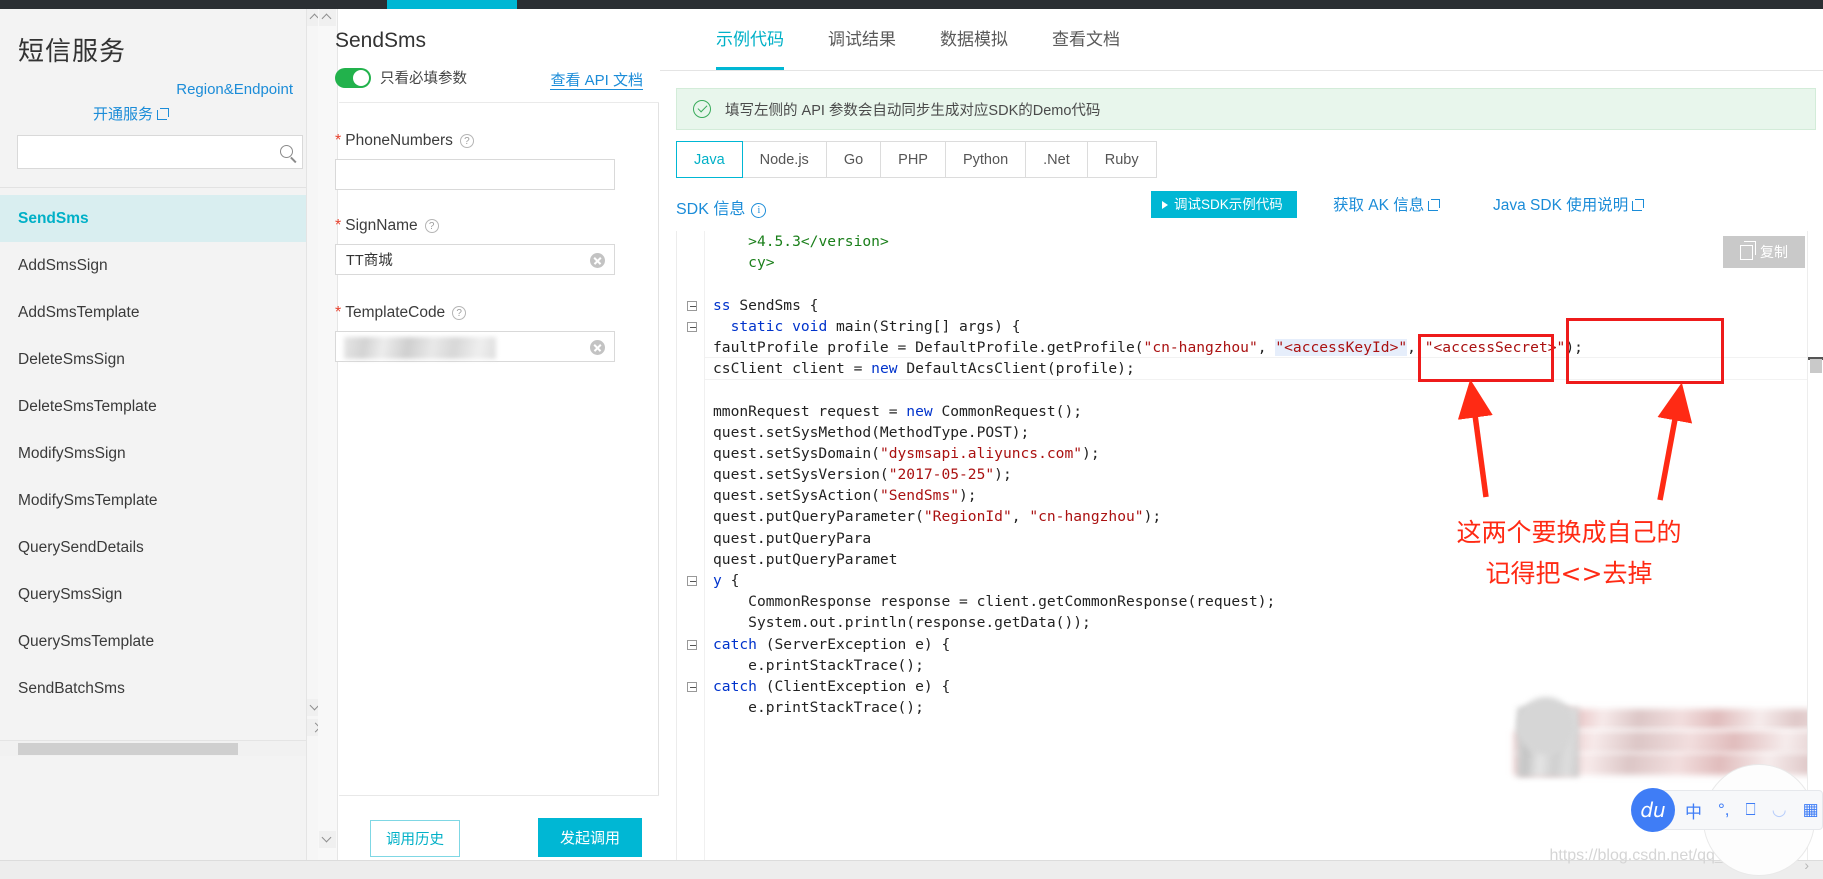 The image size is (1823, 879). I want to click on sidebar-item-sendsms: SendSms, so click(153, 218).